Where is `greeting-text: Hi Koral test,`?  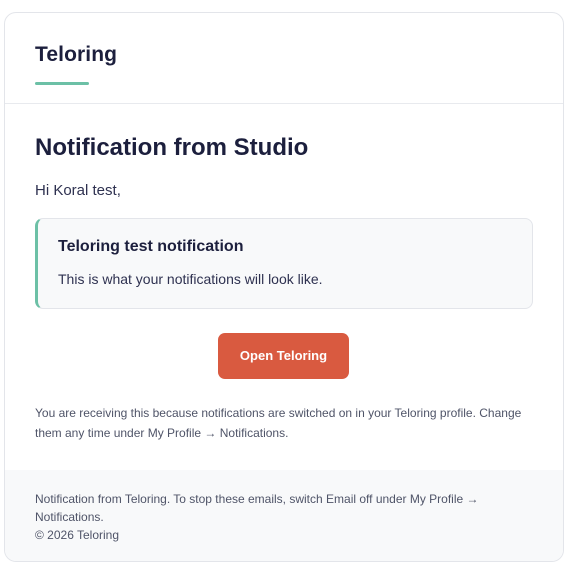
greeting-text: Hi Koral test, is located at coordinates (78, 190).